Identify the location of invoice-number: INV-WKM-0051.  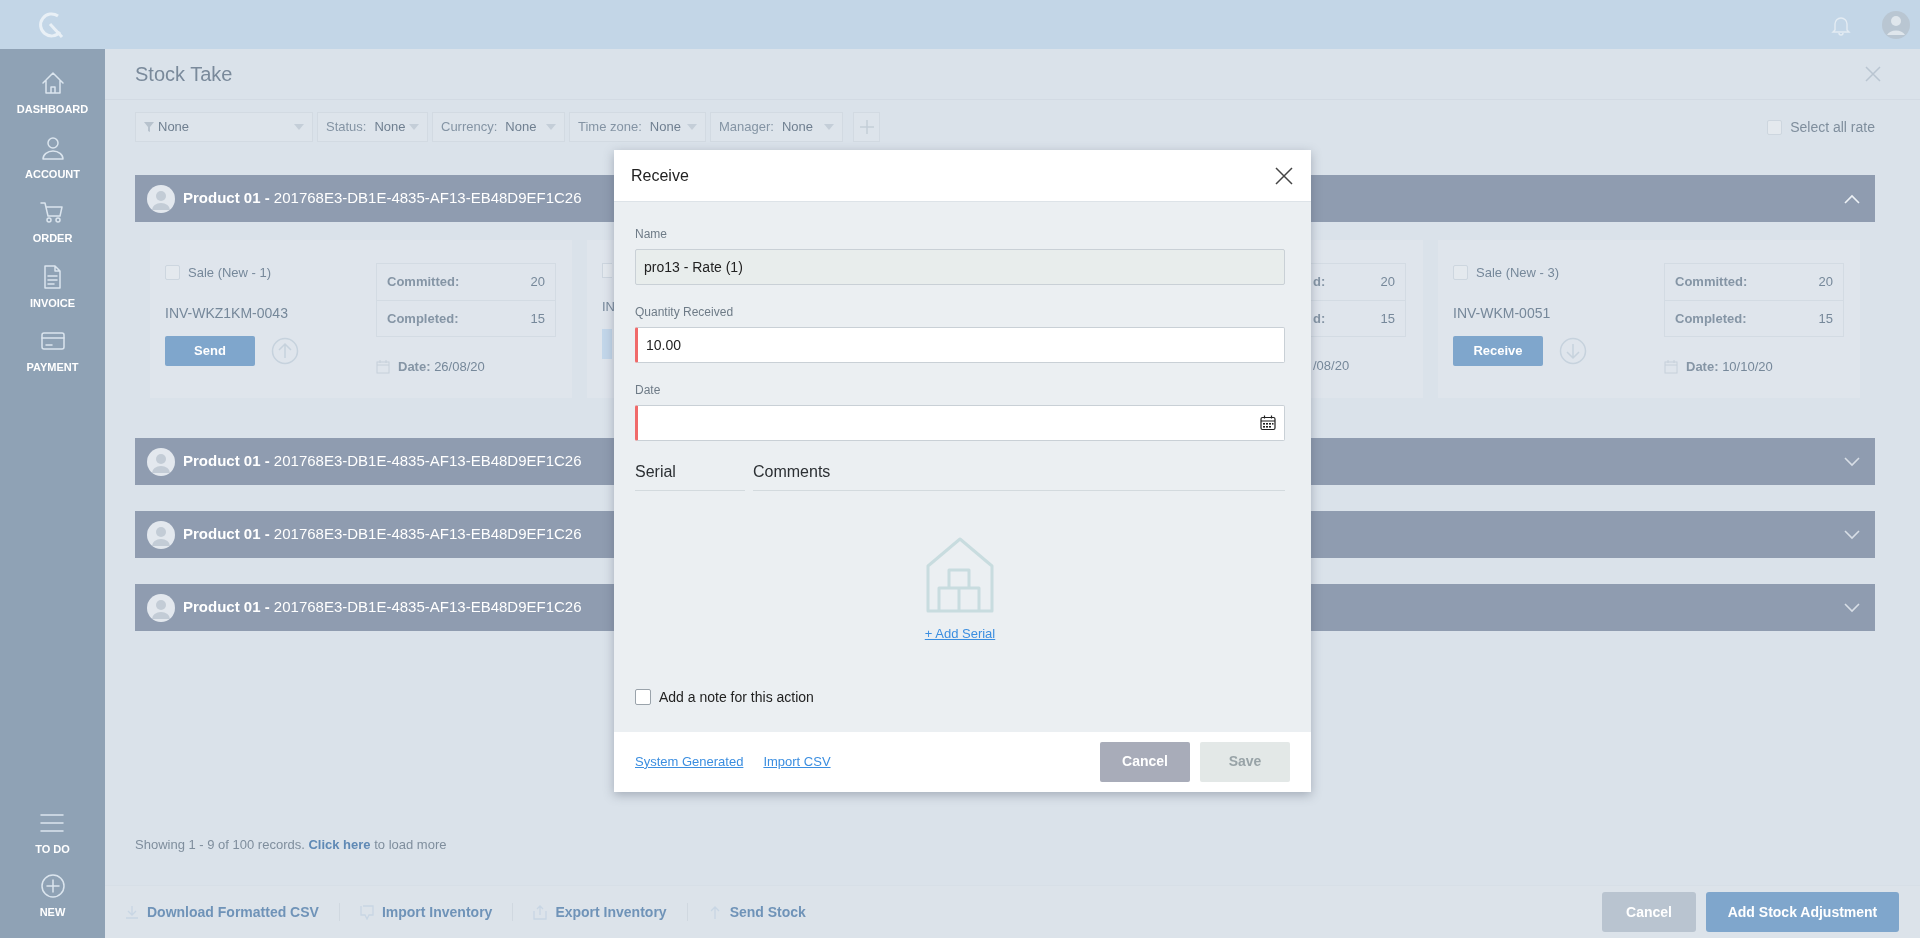
(1502, 313).